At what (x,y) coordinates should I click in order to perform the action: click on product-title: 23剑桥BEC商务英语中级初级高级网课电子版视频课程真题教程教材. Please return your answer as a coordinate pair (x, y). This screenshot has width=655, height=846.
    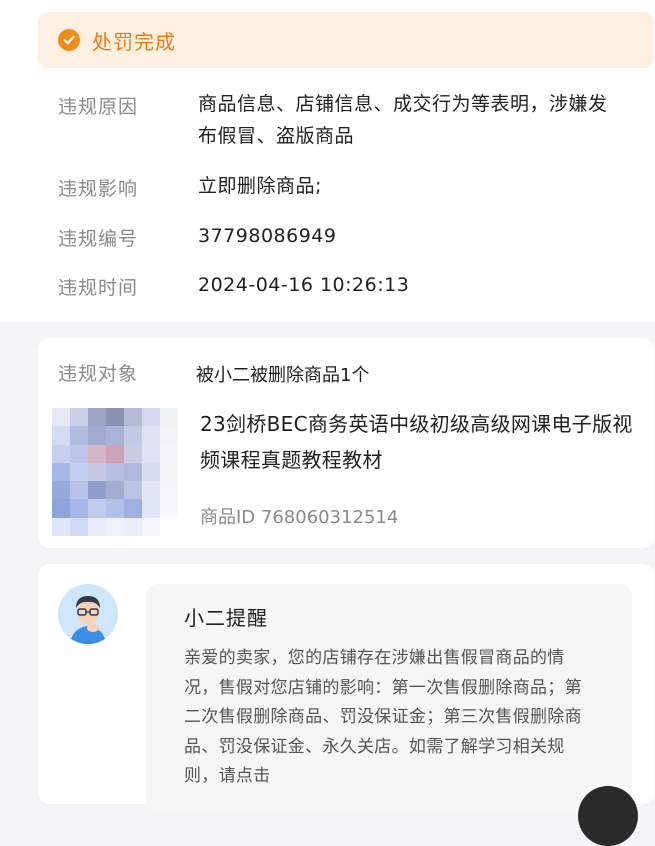
    Looking at the image, I should click on (420, 442).